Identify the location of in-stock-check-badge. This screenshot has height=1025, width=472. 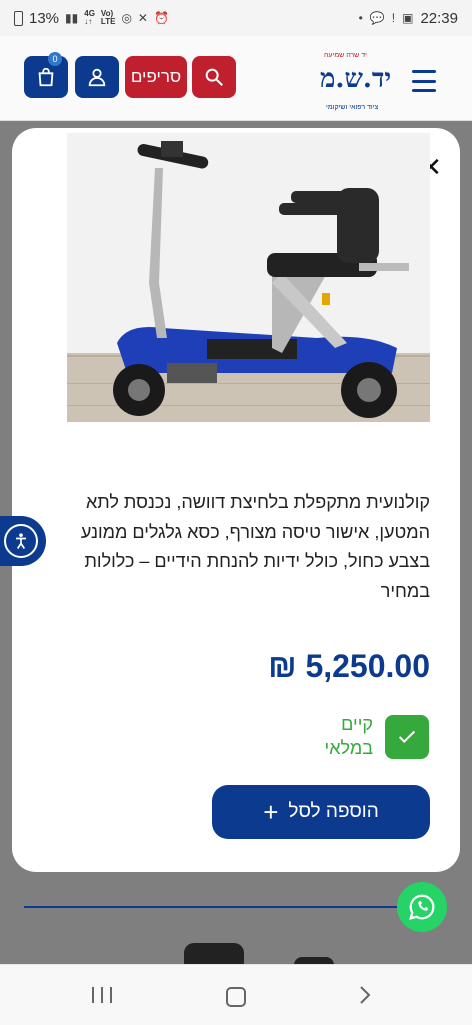
(407, 737).